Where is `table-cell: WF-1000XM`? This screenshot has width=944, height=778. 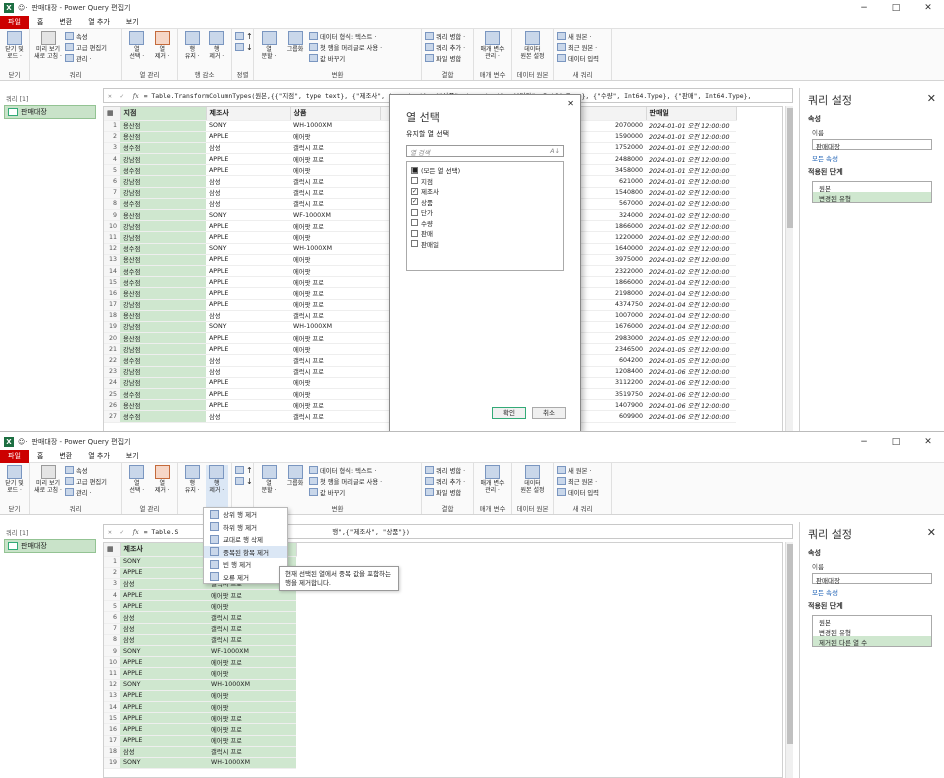 table-cell: WF-1000XM is located at coordinates (335, 215).